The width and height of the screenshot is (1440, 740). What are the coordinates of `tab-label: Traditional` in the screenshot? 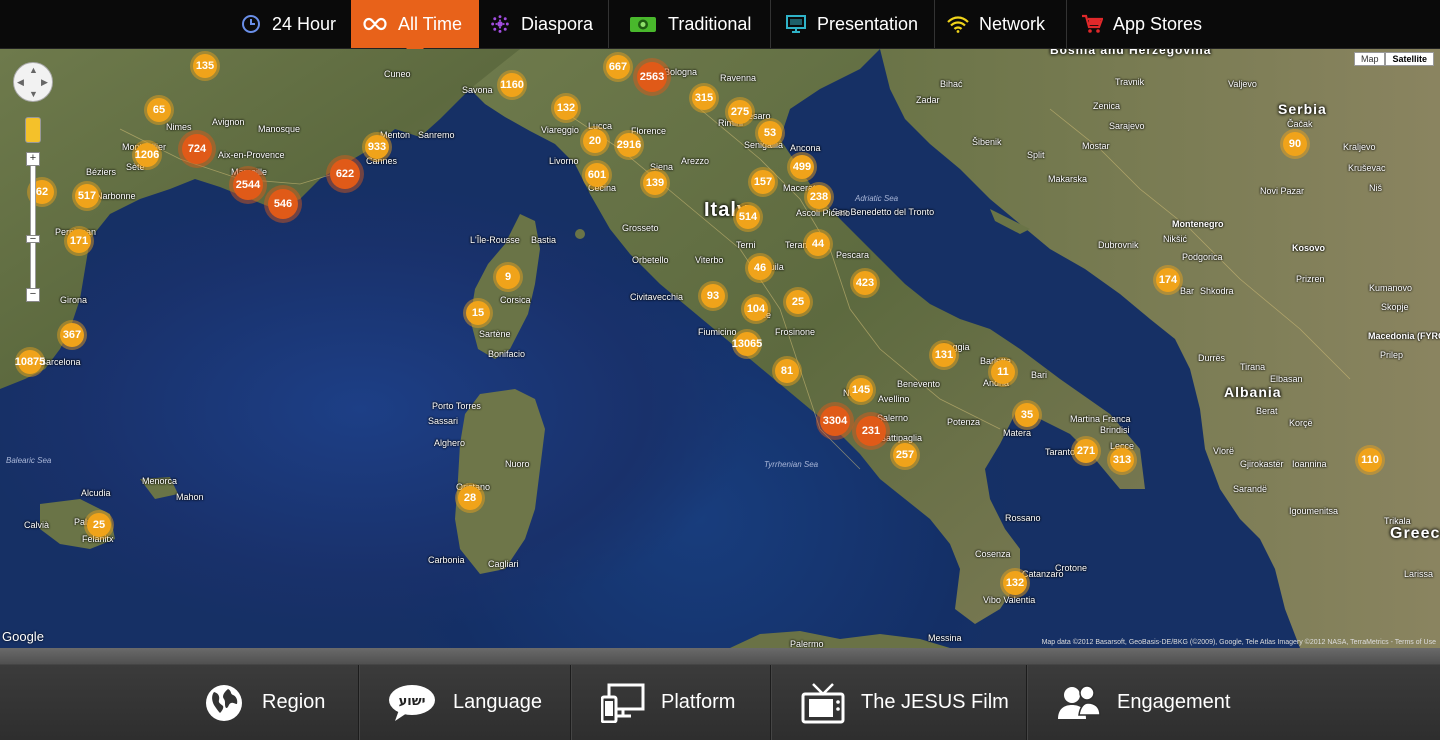 It's located at (710, 23).